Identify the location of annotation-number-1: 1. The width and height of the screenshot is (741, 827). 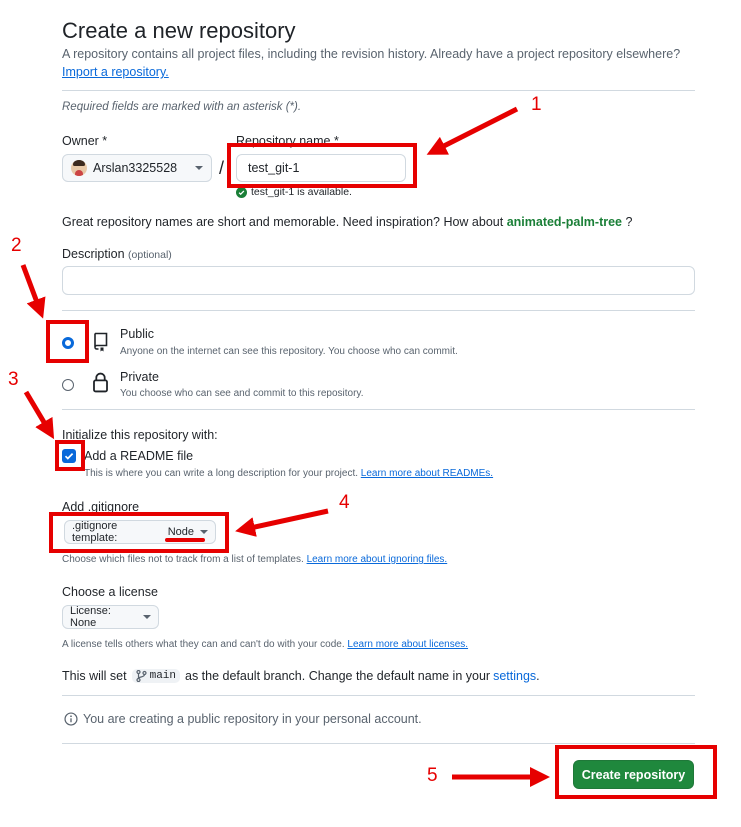
(536, 104).